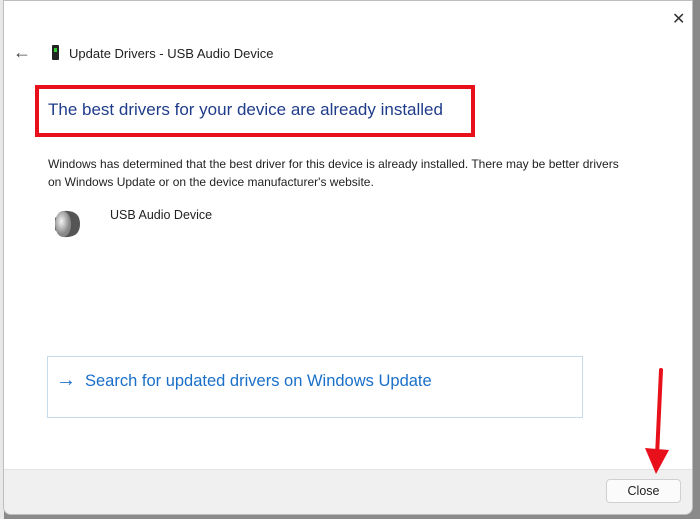  I want to click on close-button: Close, so click(643, 491).